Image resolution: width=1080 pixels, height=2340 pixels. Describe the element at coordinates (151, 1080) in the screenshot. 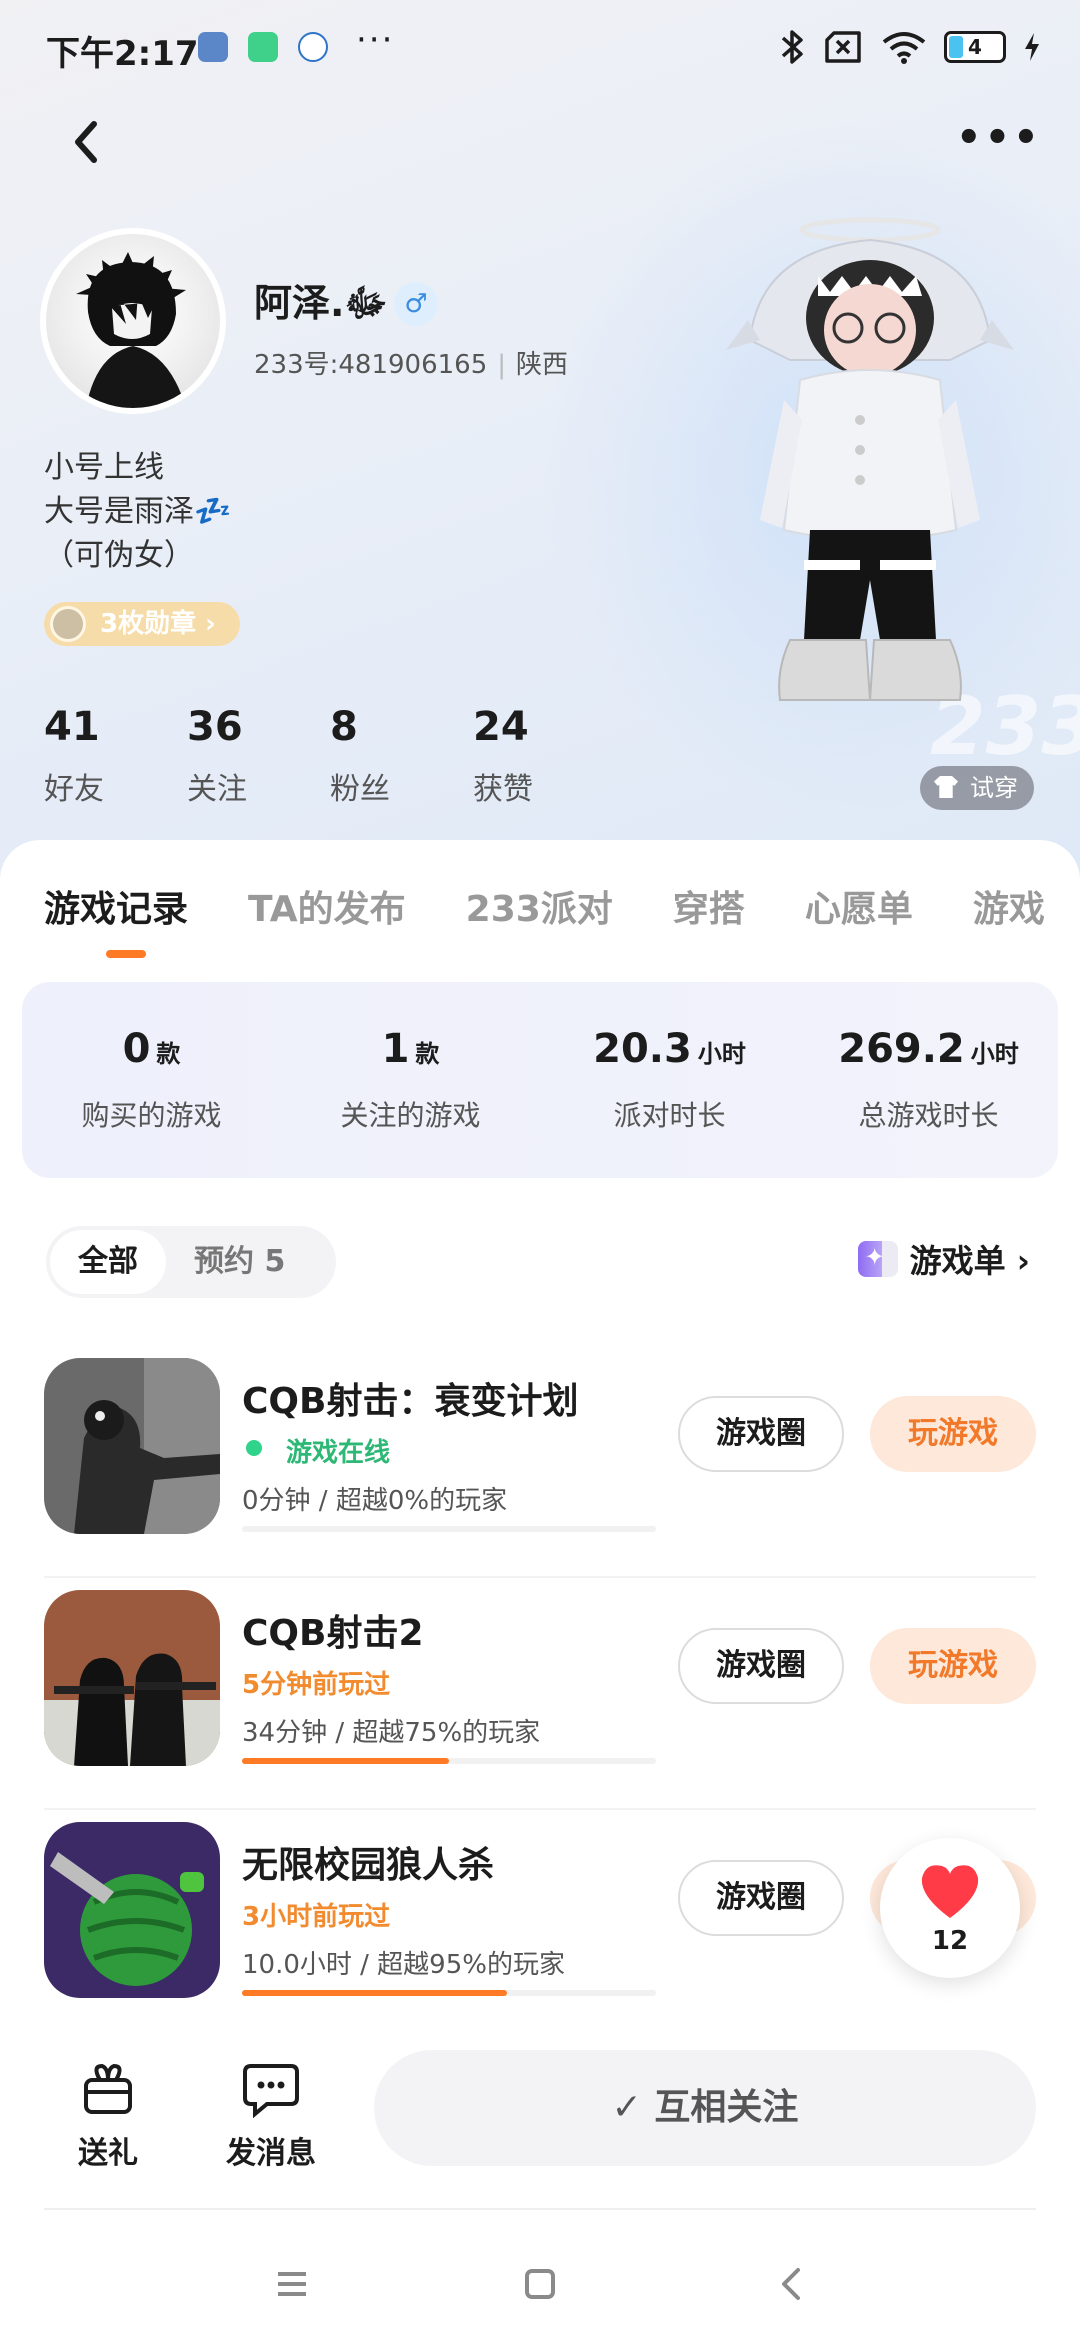

I see `summary-purchased: 0款 购买的游戏` at that location.